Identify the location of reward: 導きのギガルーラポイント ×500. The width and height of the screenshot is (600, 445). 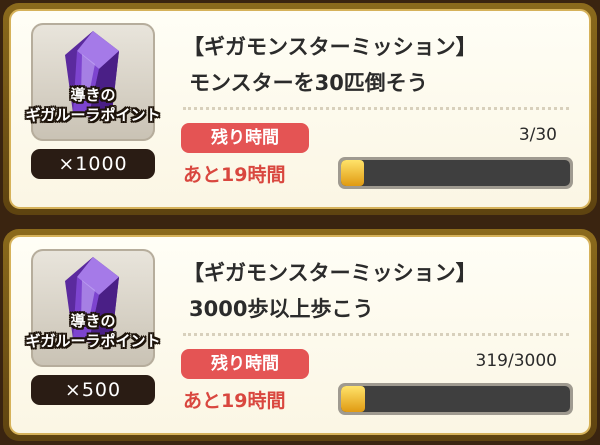
(93, 334).